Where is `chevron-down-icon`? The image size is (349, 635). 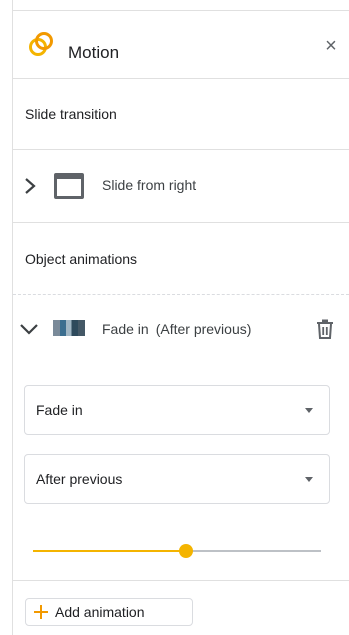
chevron-down-icon is located at coordinates (29, 329).